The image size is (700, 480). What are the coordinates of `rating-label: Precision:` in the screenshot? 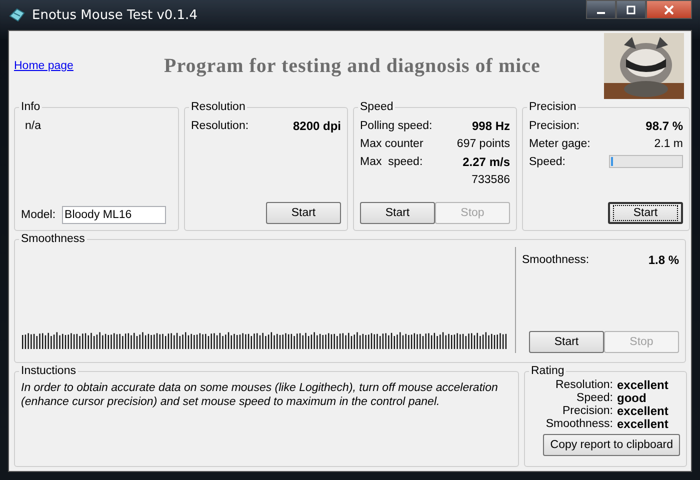 It's located at (587, 411).